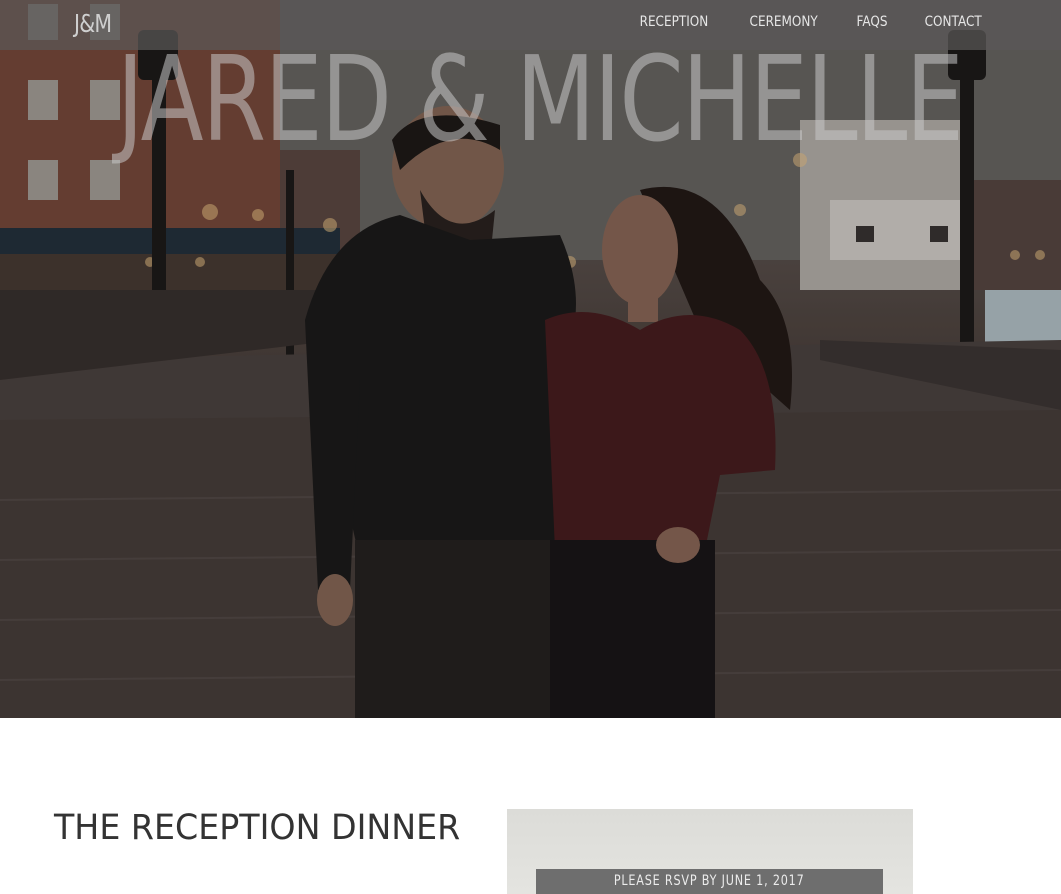  I want to click on invitation-image: PLEASE RSVP BY JUNE 1, 2017, so click(710, 851).